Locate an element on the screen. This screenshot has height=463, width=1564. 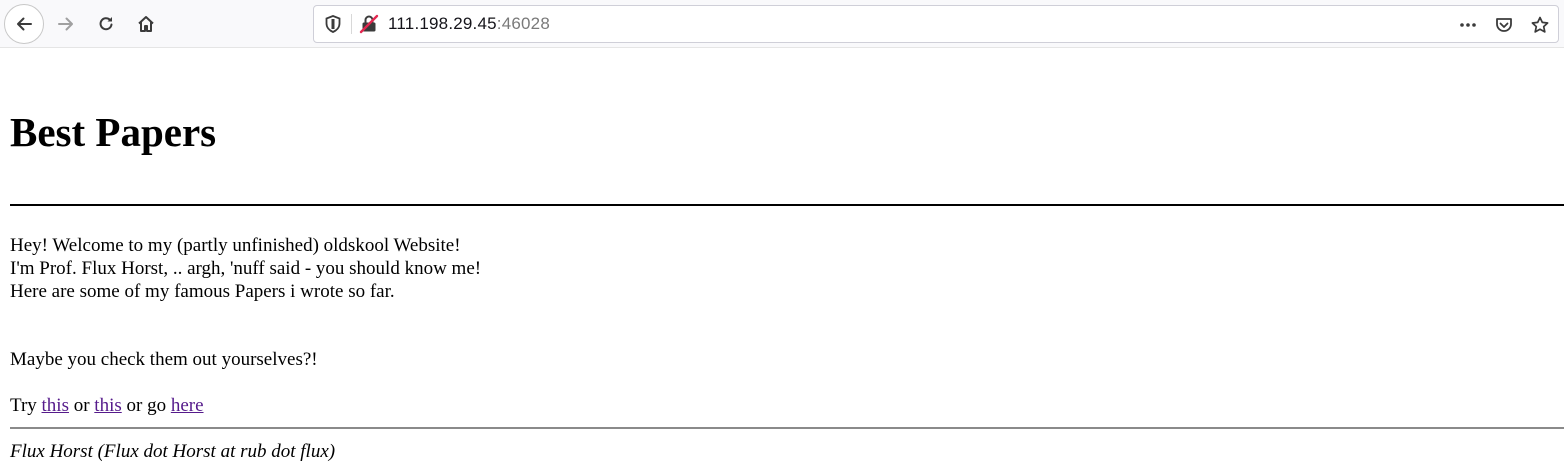
back-button is located at coordinates (24, 24).